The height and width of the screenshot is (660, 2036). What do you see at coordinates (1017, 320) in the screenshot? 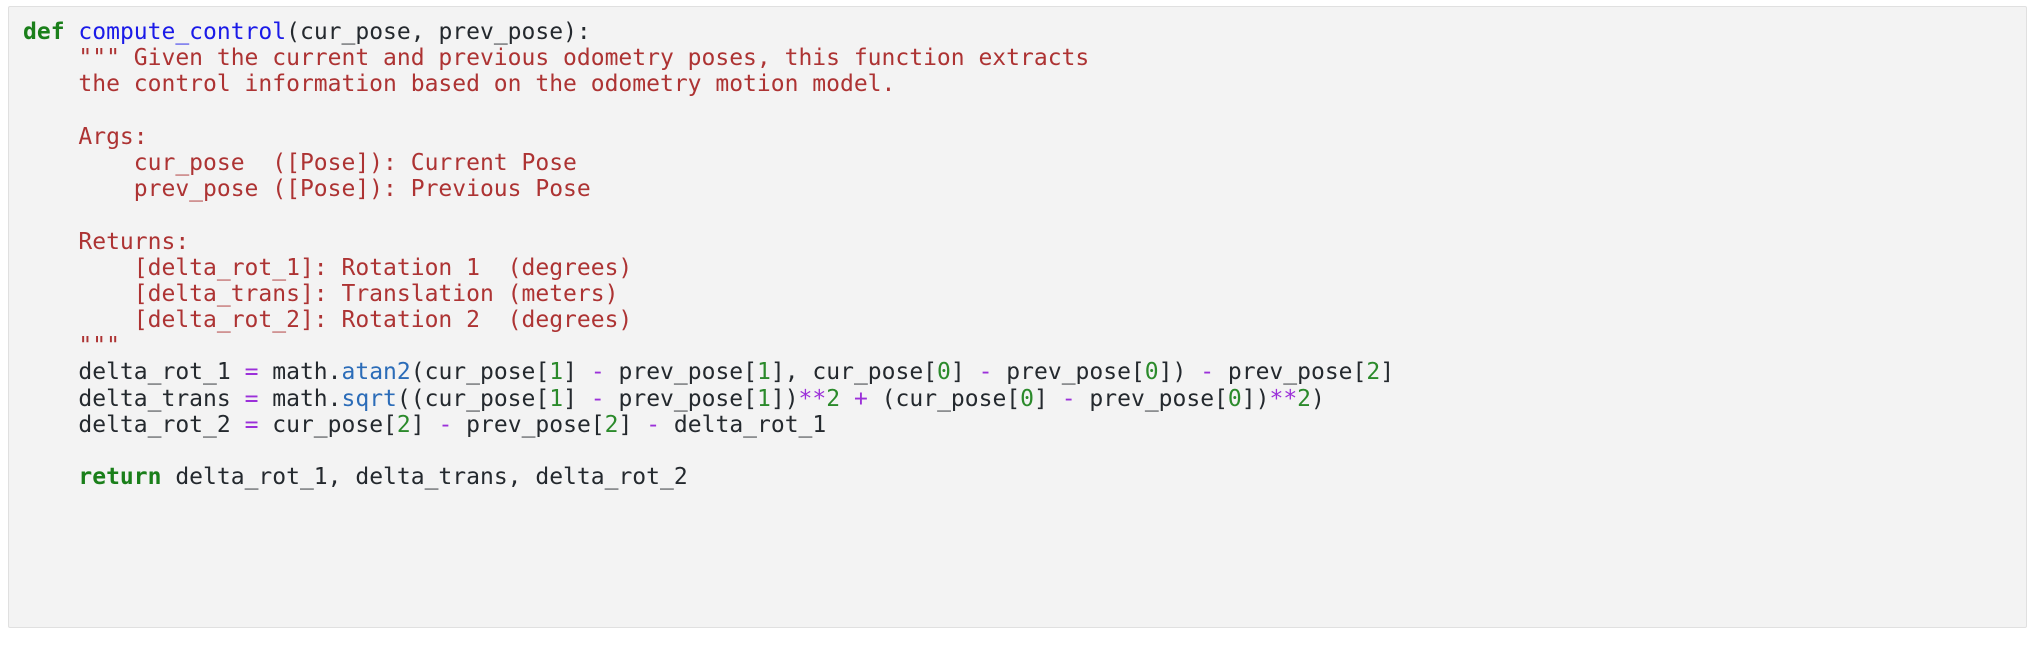
I see `code-line: [delta_rot_2]: Rotation 2 (degrees)` at bounding box center [1017, 320].